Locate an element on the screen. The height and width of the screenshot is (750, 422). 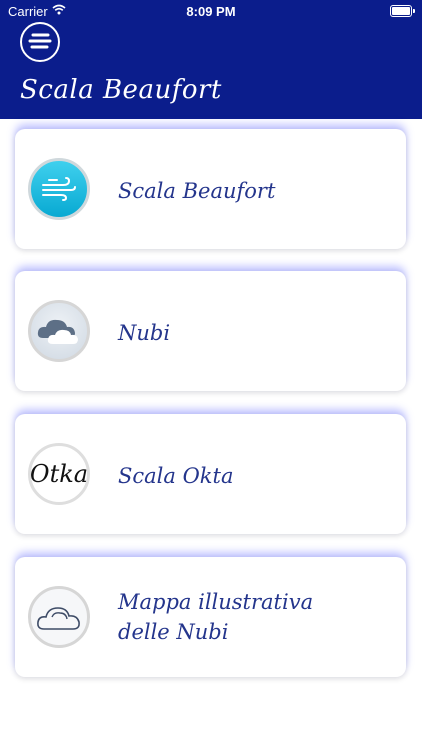
battery-icon is located at coordinates (402, 11).